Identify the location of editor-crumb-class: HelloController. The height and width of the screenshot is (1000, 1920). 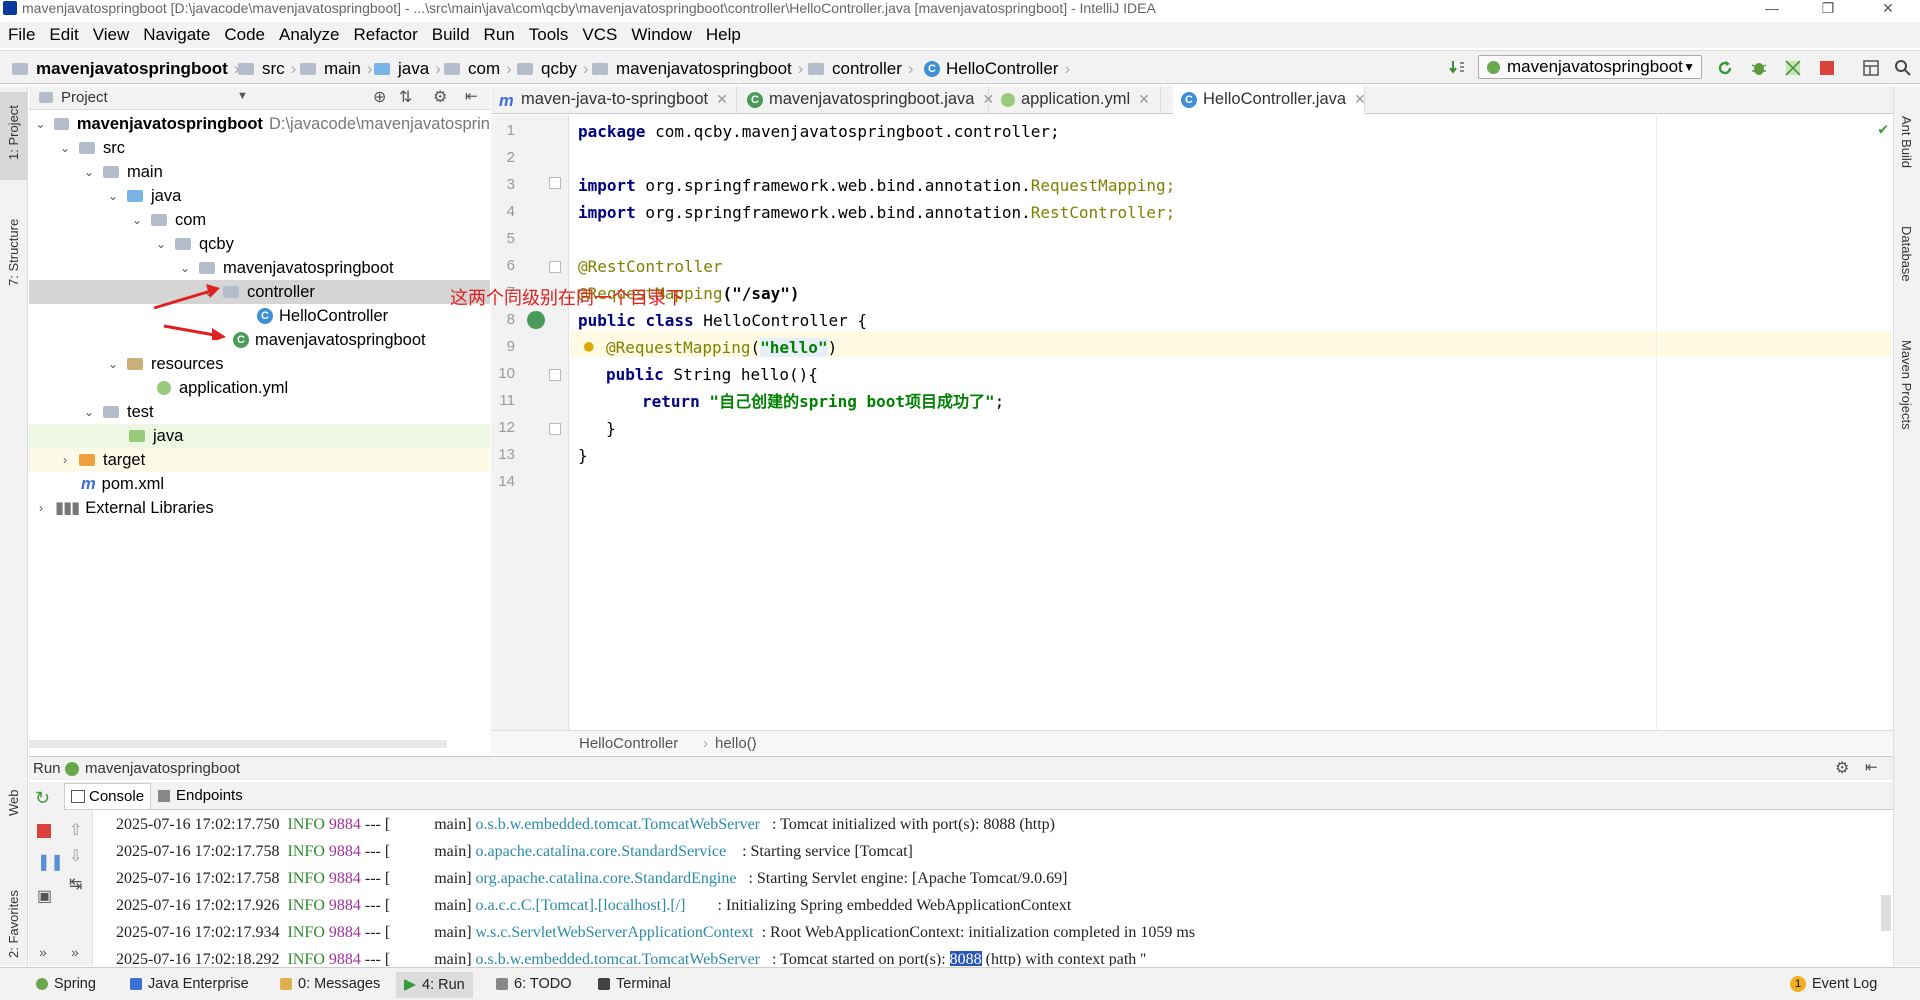
(628, 743).